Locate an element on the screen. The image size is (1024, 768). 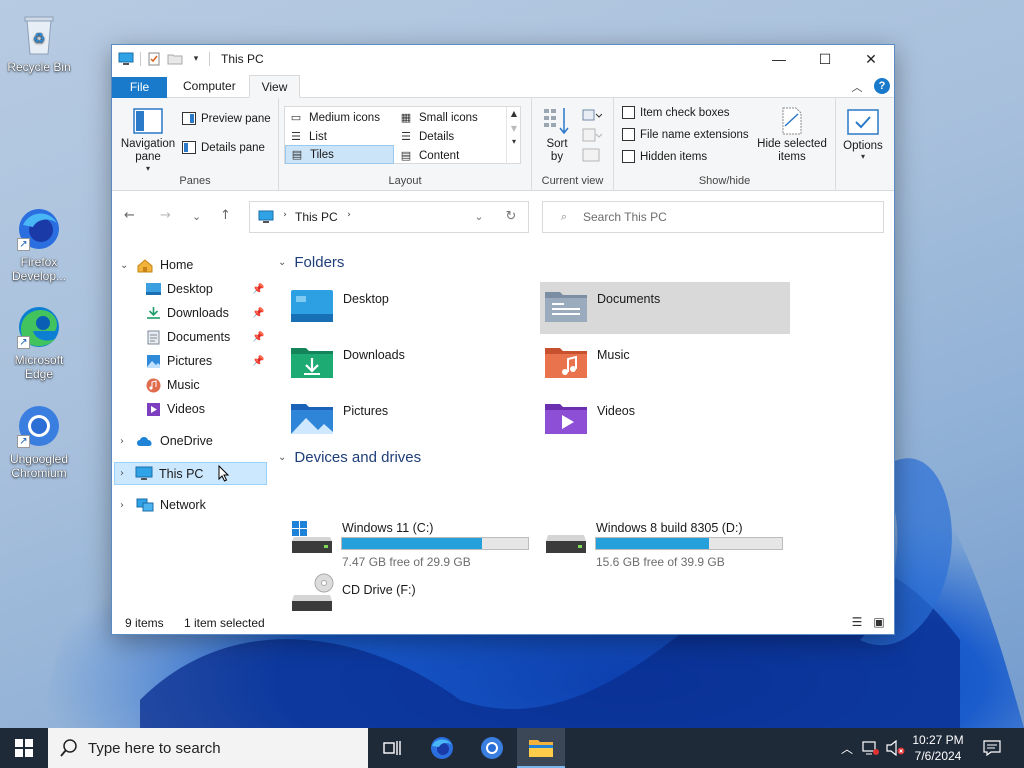
show-hidden-icons-chevron-icon: ︿ is located at coordinates (847, 748).